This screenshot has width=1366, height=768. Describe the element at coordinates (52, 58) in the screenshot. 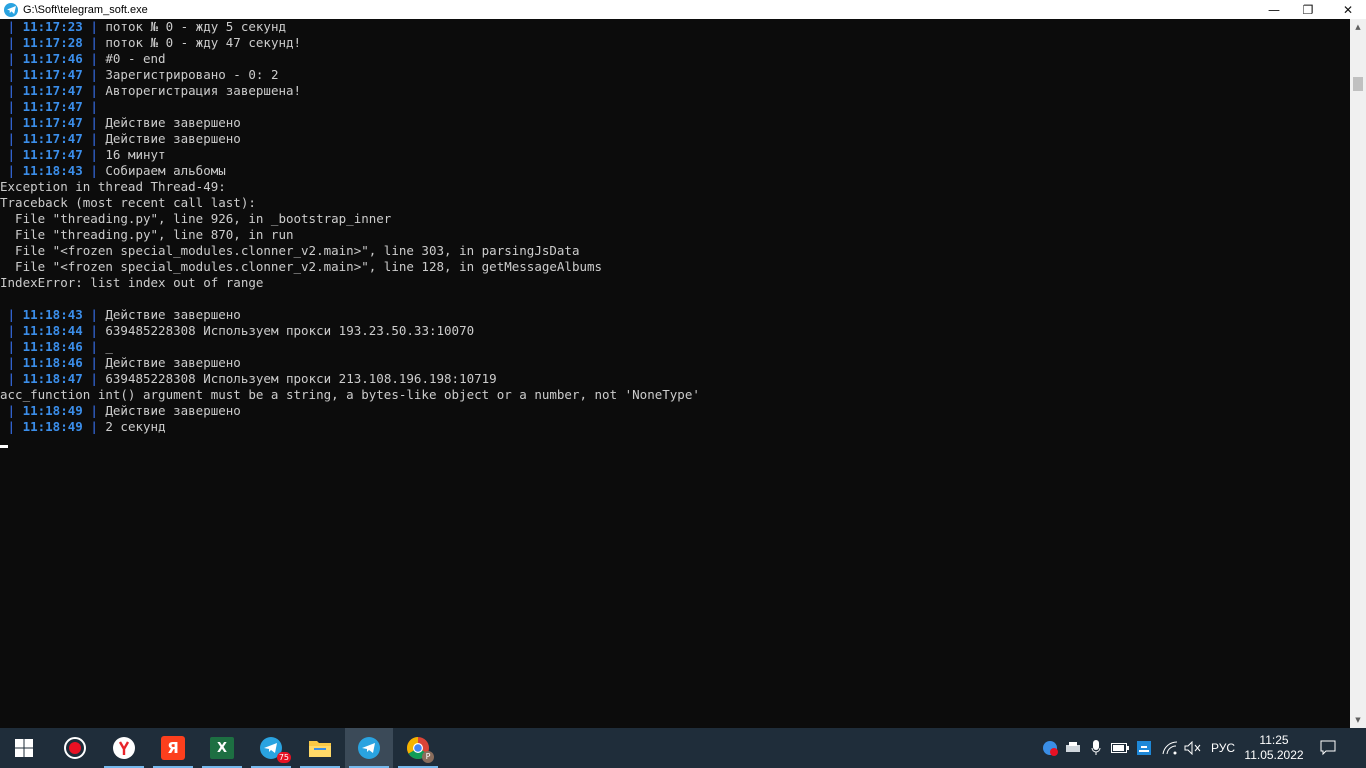

I see `timestamp: 11:17:46` at that location.